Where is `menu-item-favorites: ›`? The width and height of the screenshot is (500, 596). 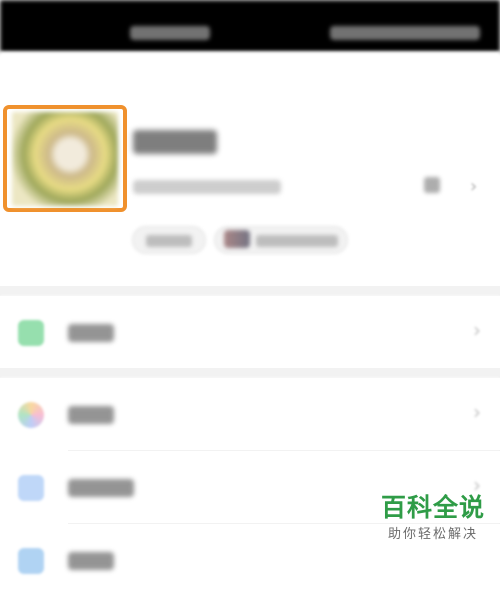 menu-item-favorites: › is located at coordinates (250, 414).